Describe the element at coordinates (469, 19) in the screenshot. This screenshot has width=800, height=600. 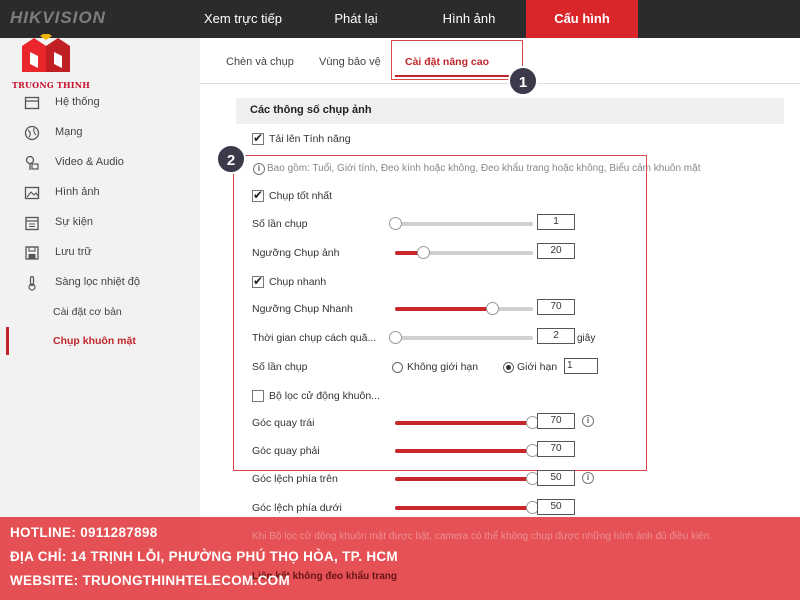
I see `nav-tab-image: Hình ảnh` at that location.